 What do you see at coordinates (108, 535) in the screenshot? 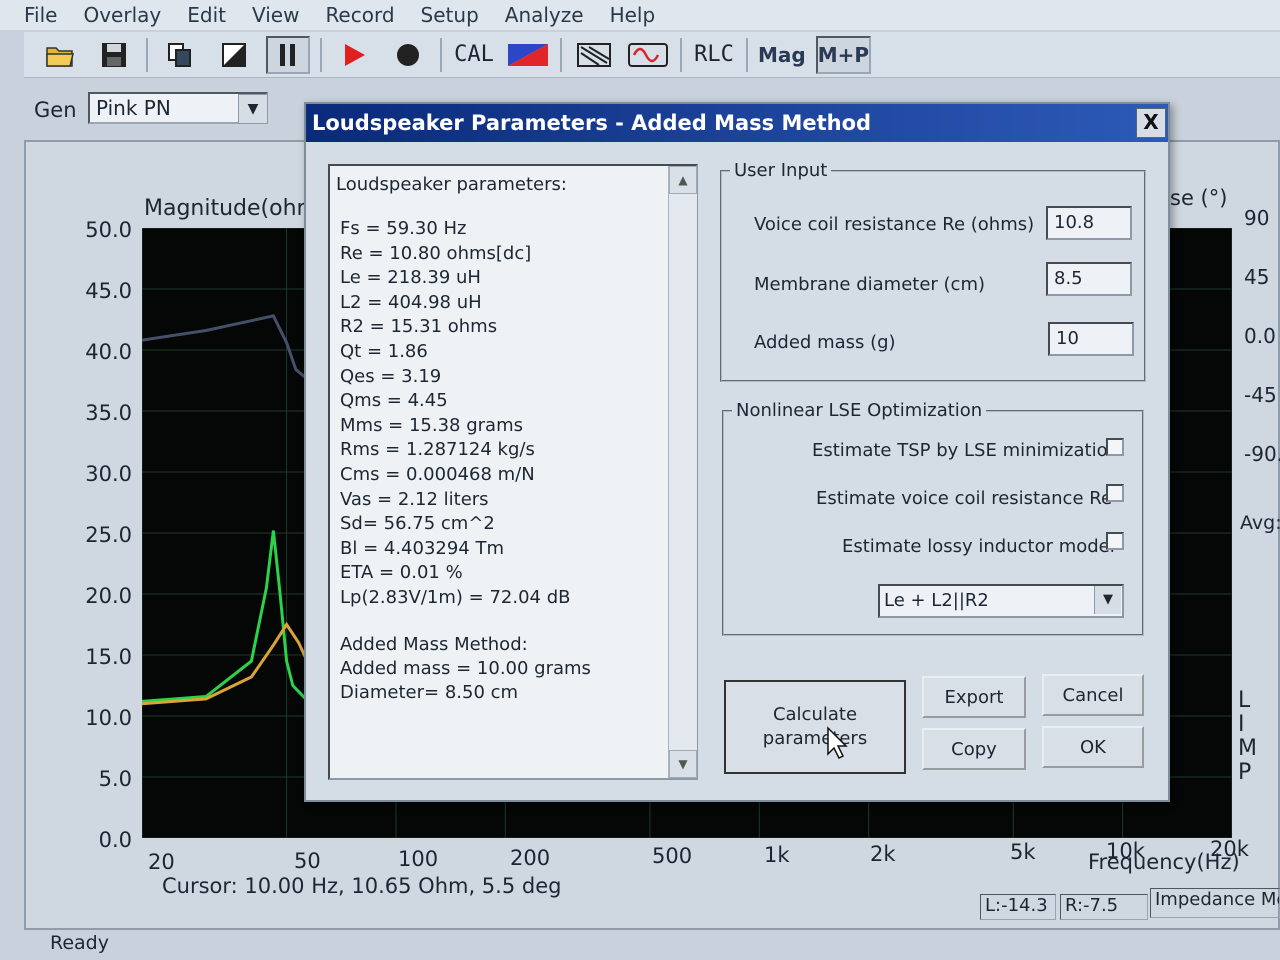
I see `y-tick-label: 25.0` at bounding box center [108, 535].